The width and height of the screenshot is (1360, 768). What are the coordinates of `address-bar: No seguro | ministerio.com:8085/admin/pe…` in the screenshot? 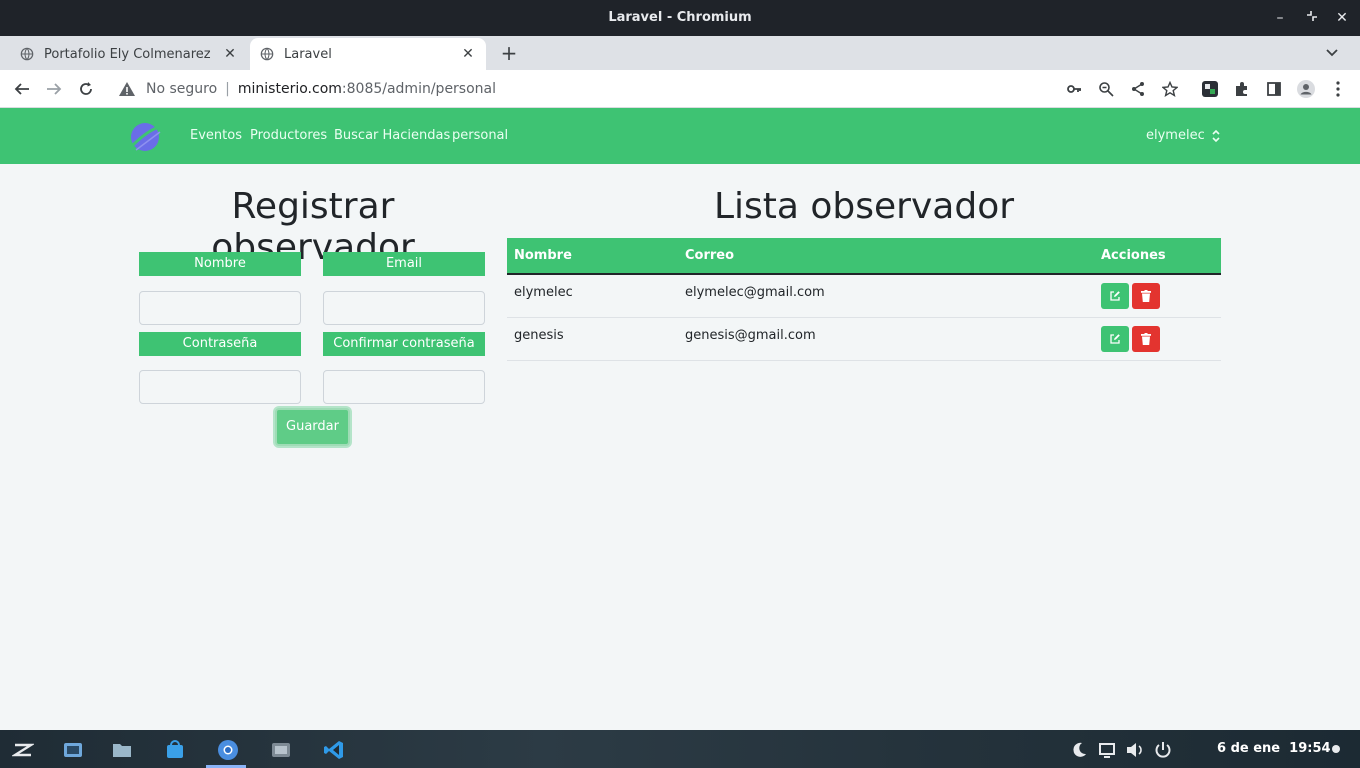 It's located at (579, 89).